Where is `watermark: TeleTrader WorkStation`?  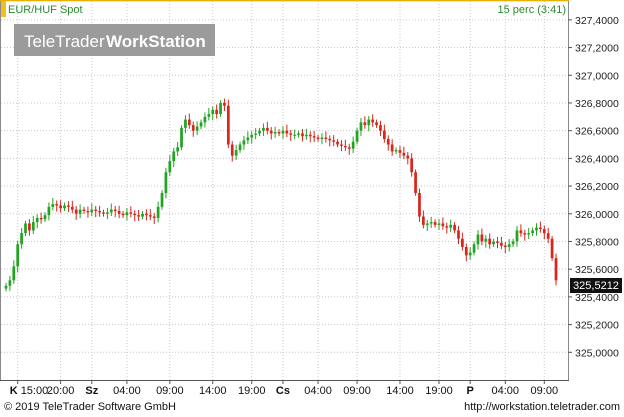
watermark: TeleTrader WorkStation is located at coordinates (114, 40).